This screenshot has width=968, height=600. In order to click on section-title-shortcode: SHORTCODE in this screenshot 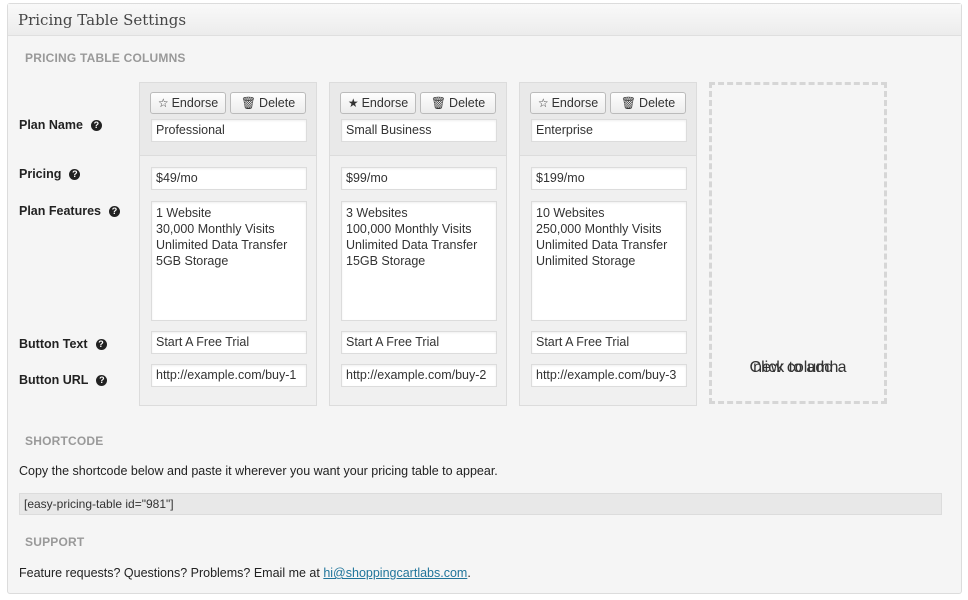, I will do `click(64, 441)`.